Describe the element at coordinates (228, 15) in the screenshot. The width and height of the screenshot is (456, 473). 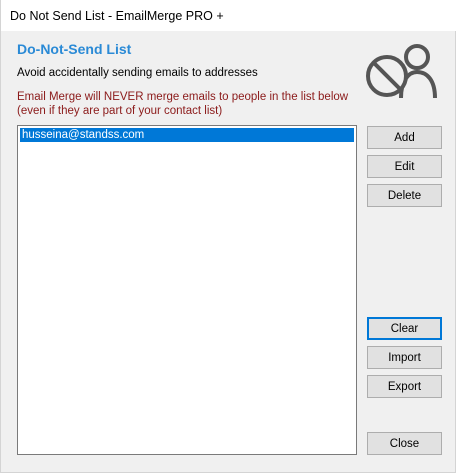
I see `title-bar: Do Not Send List - EmailMerge PRO +` at that location.